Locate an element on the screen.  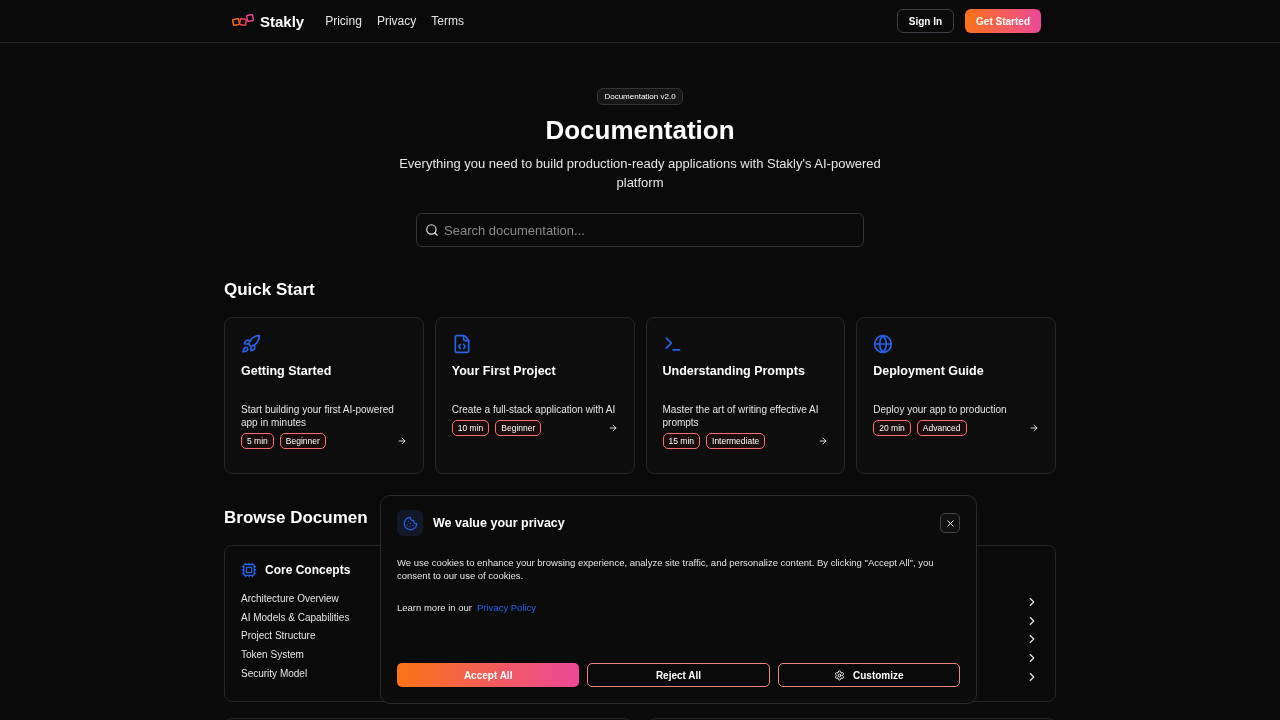
close-icon is located at coordinates (950, 523).